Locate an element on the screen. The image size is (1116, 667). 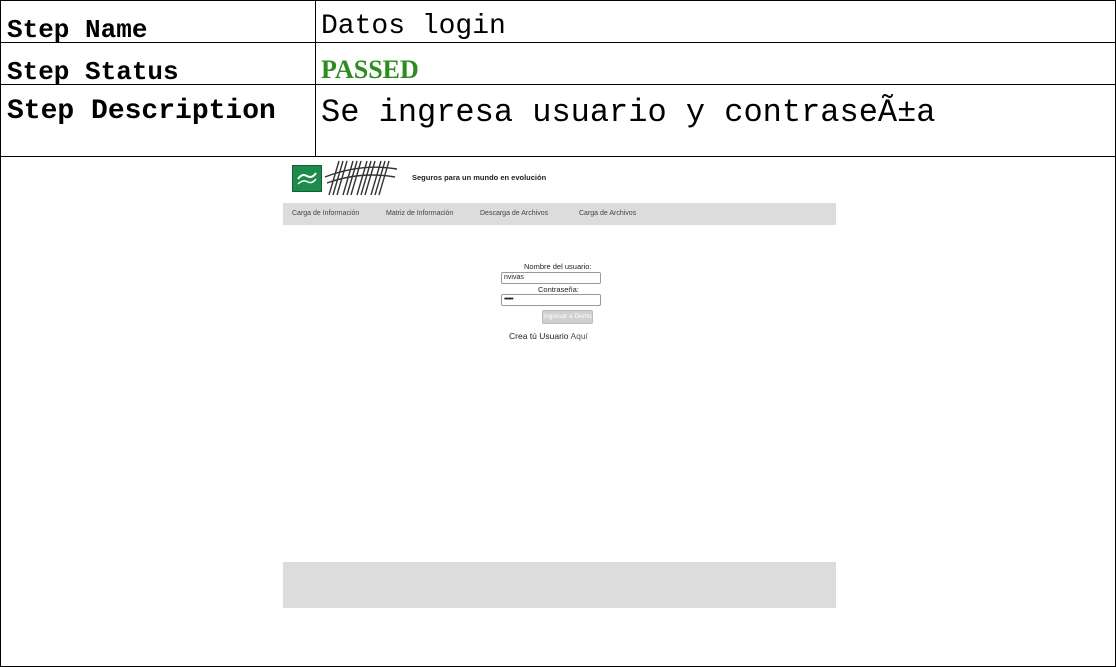
step-status-value: PASSED is located at coordinates (370, 69).